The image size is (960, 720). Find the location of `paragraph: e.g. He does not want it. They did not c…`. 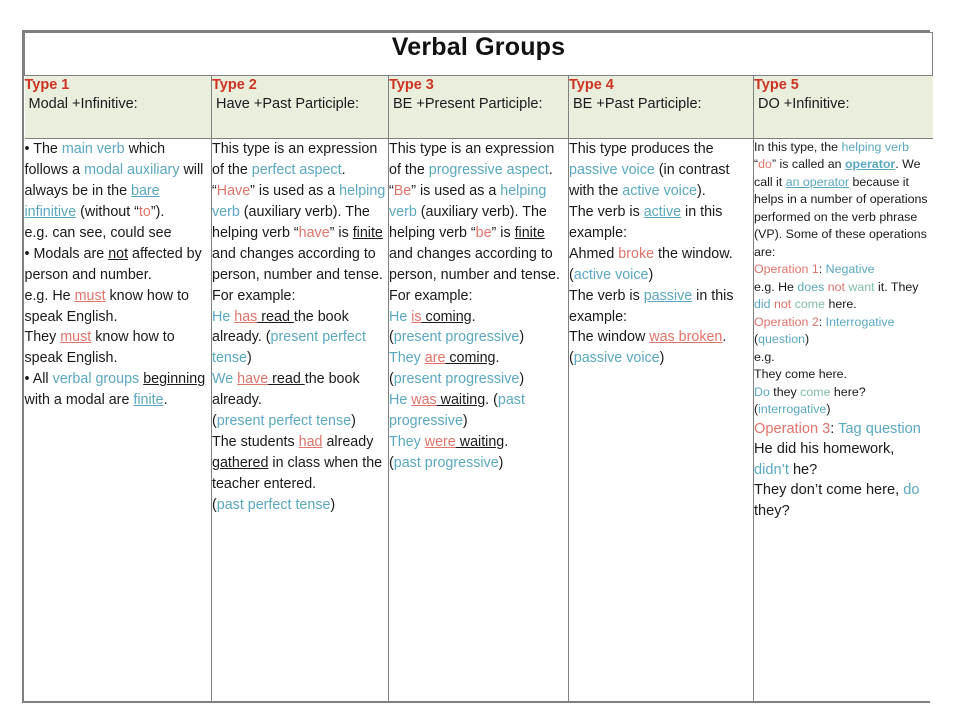

paragraph: e.g. He does not want it. They did not c… is located at coordinates (843, 296).